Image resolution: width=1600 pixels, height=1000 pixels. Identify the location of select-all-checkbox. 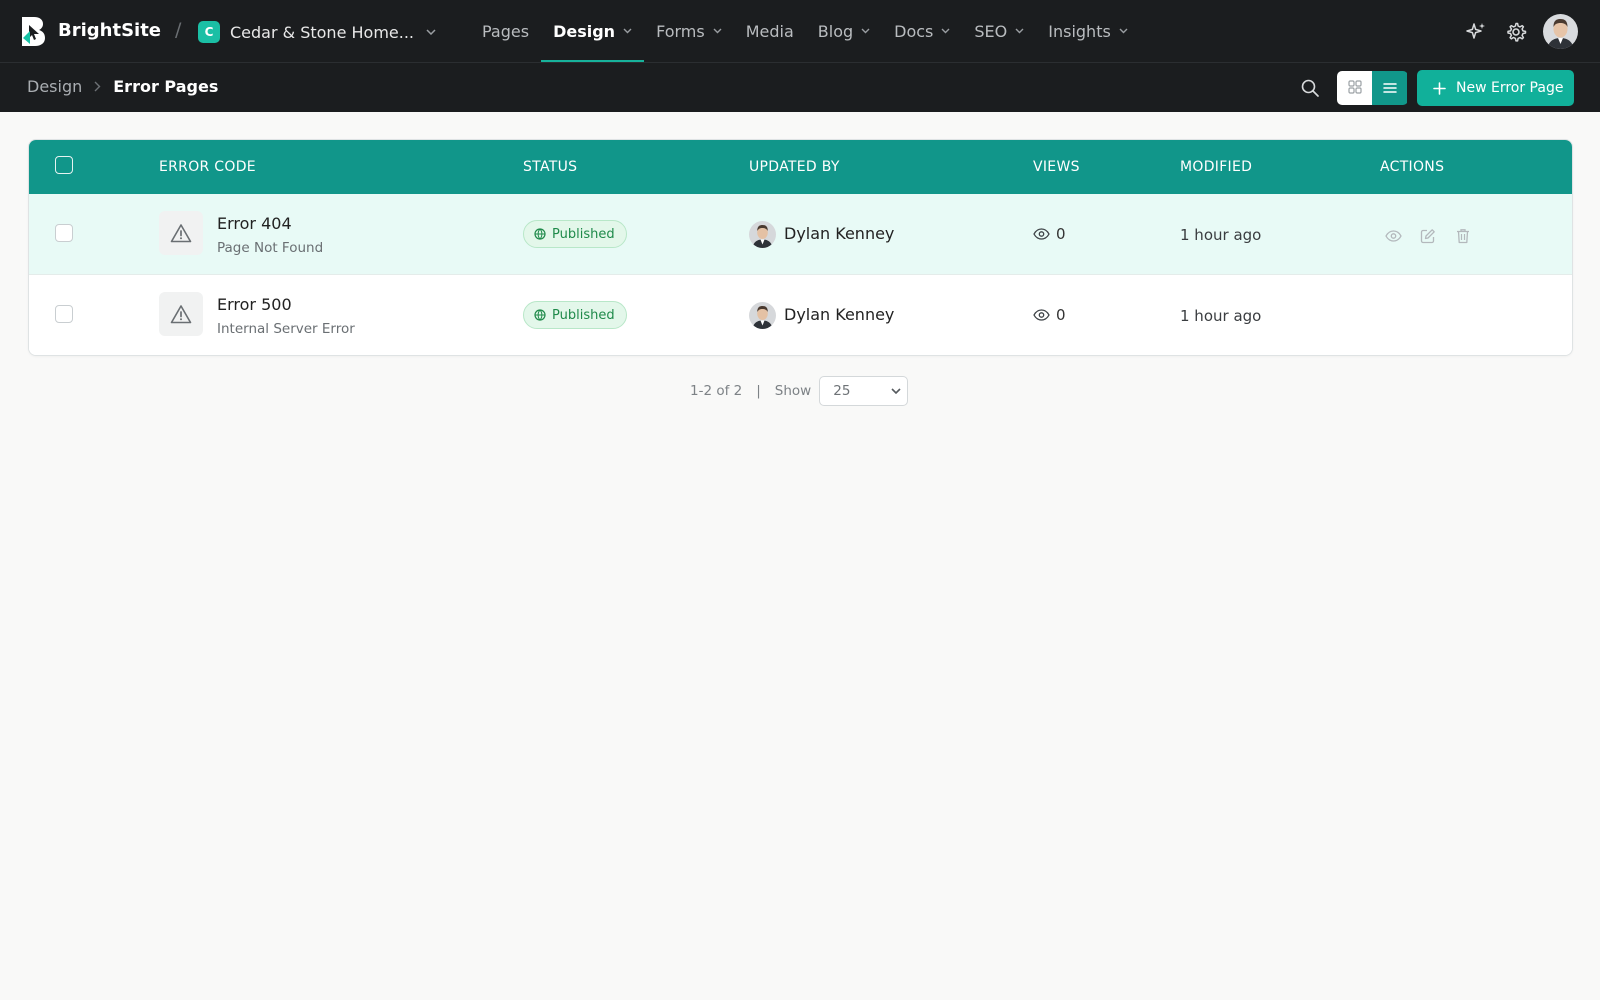
(64, 165).